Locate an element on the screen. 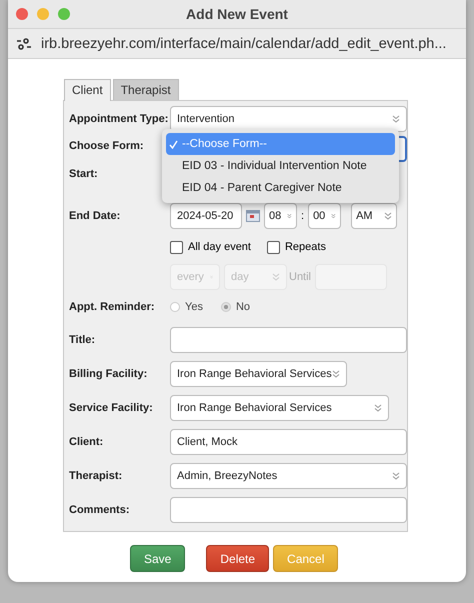  text-field: Client, Mock is located at coordinates (288, 442).